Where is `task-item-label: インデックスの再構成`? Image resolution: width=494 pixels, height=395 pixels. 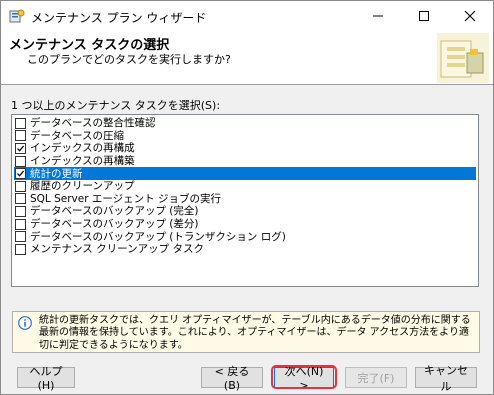 task-item-label: インデックスの再構成 is located at coordinates (82, 148).